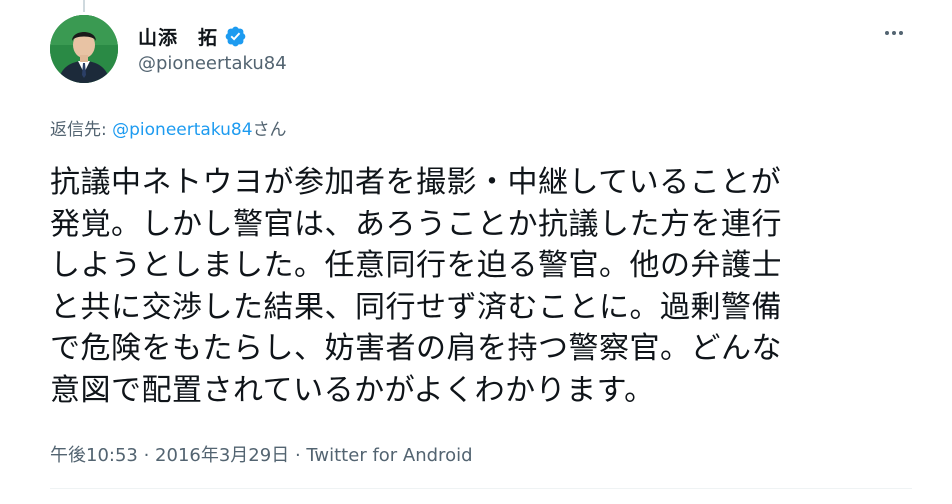 This screenshot has height=504, width=952. I want to click on avatar, so click(84, 49).